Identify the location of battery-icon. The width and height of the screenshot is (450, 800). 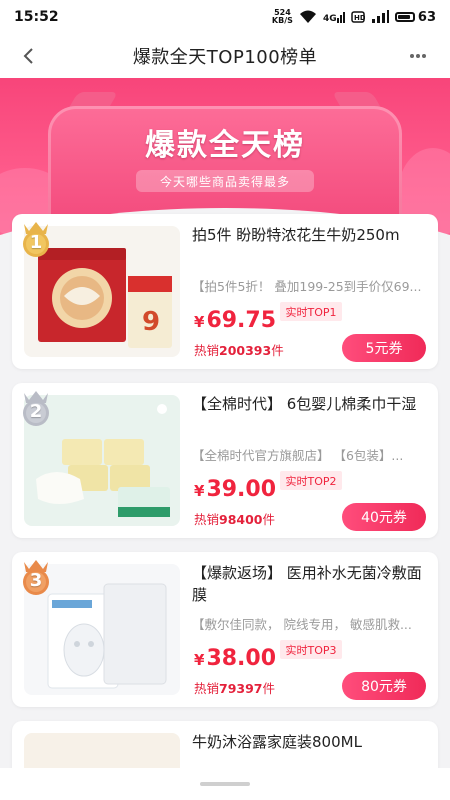
(404, 17).